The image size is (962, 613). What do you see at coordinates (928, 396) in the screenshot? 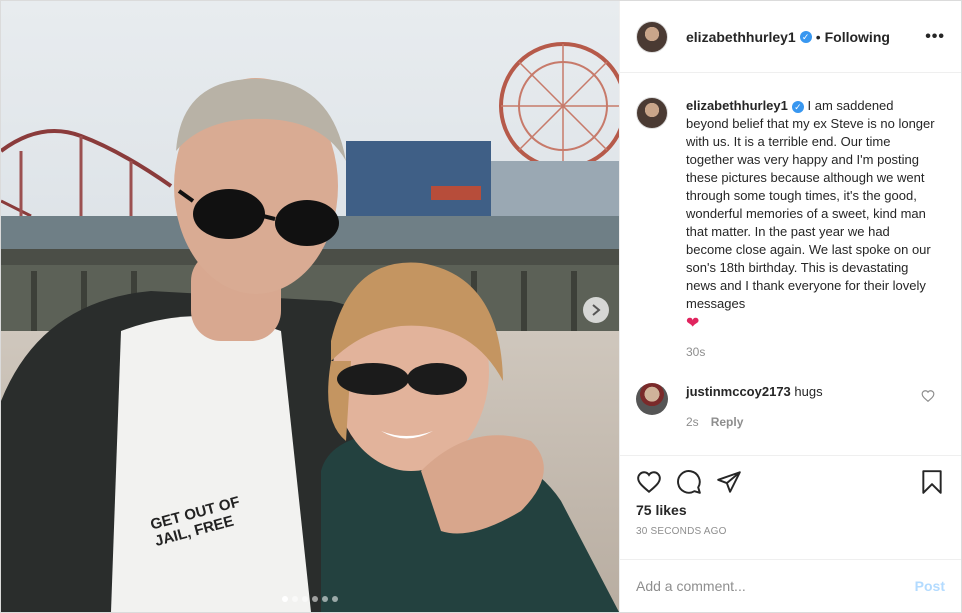
I see `comment-like-heart-icon` at bounding box center [928, 396].